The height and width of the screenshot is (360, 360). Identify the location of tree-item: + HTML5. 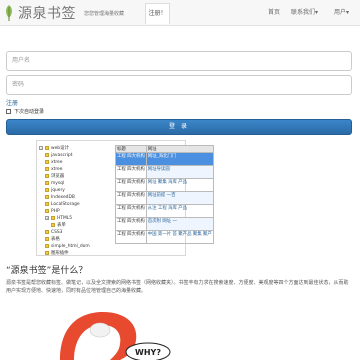
(58, 218).